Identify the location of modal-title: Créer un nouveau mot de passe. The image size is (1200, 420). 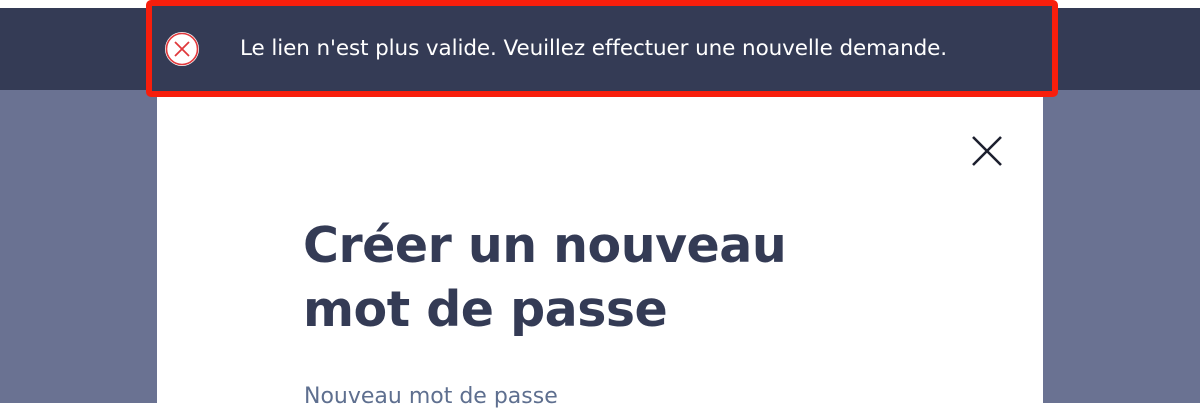
(545, 277).